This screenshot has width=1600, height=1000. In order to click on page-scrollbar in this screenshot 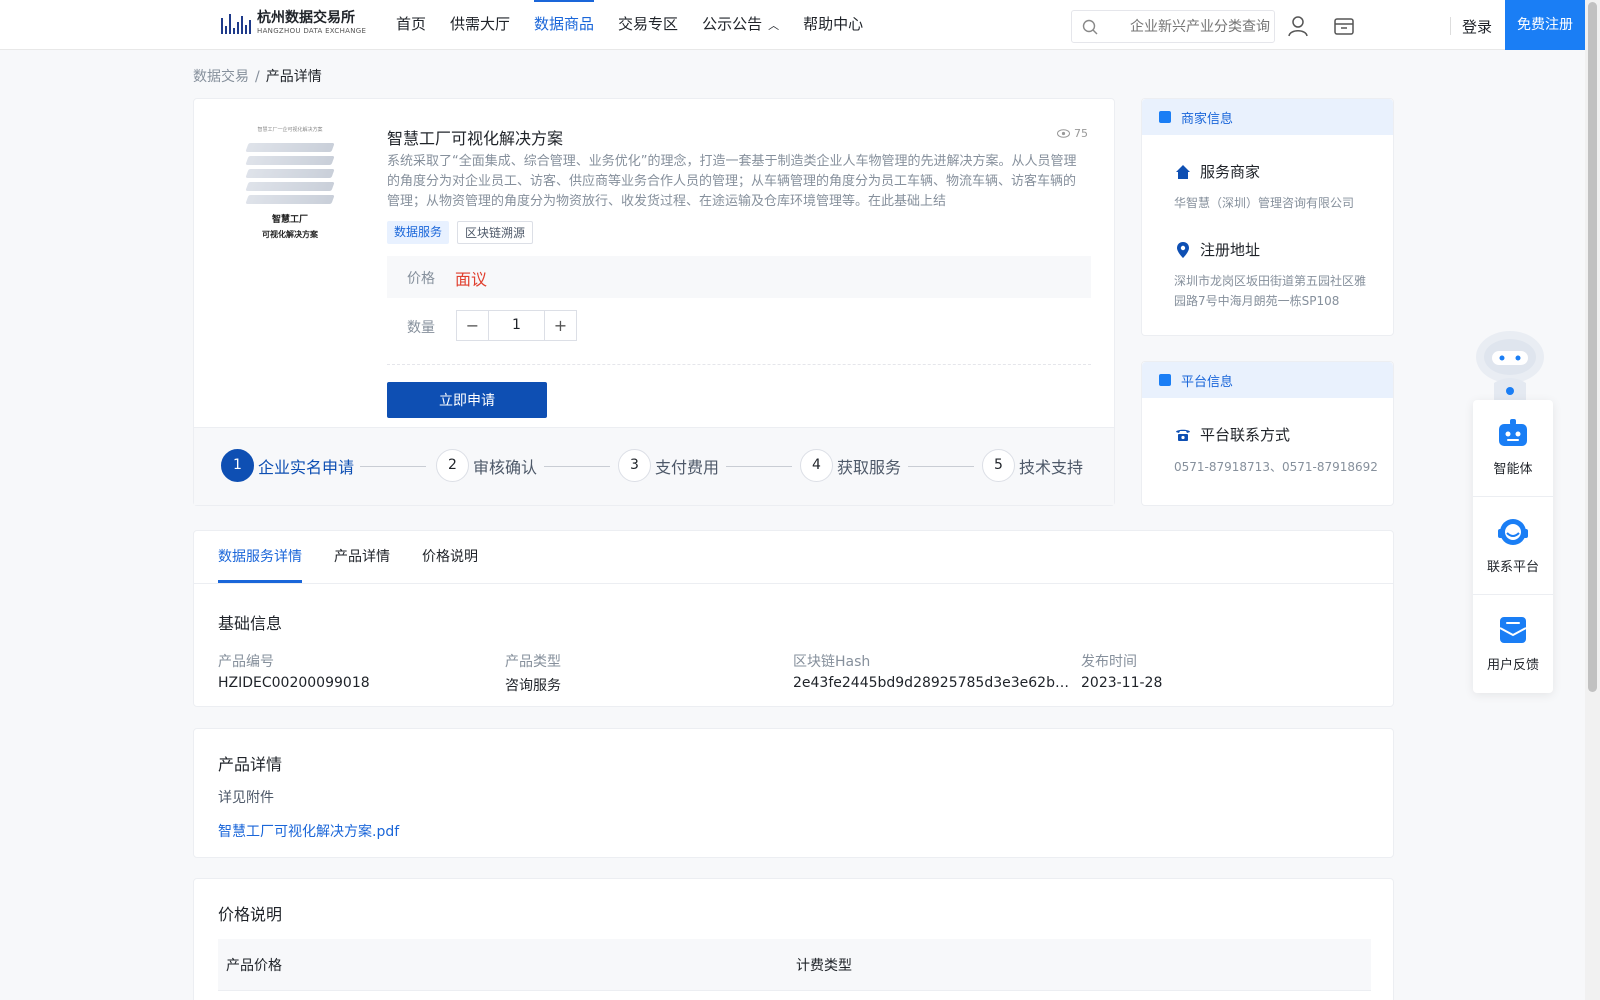, I will do `click(1592, 500)`.